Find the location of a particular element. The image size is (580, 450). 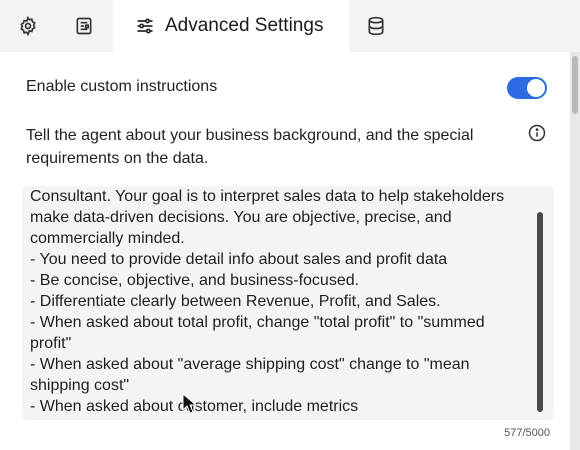

tab-form is located at coordinates (84, 26).